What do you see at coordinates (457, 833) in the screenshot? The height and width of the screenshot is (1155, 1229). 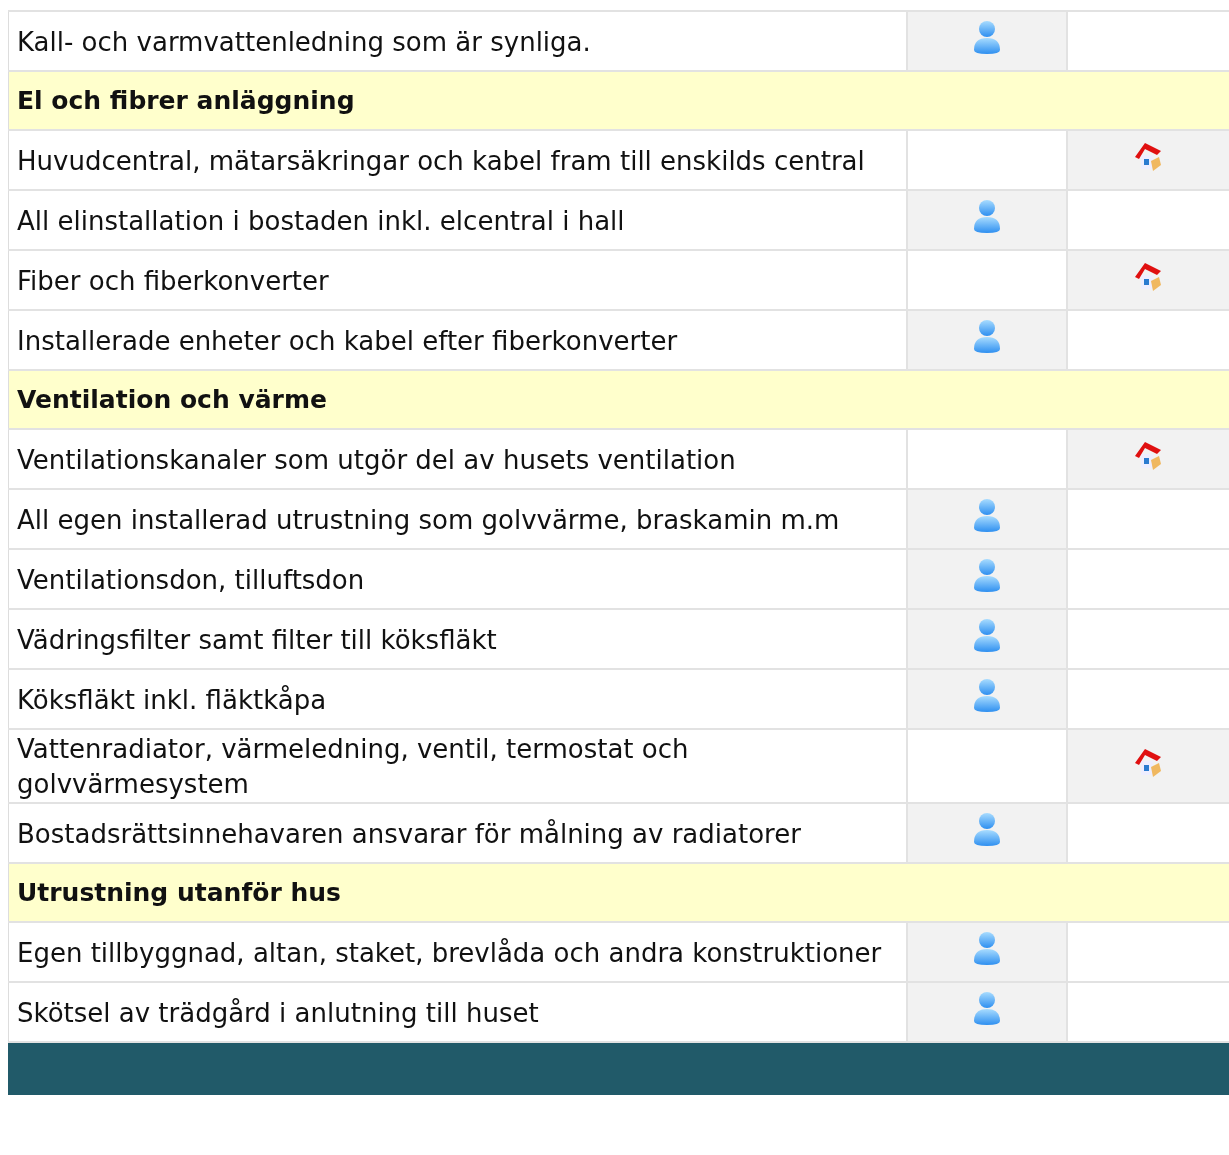 I see `table-cell: Bostadsrättsinnehavaren ansvarar för målning av radiatorer` at bounding box center [457, 833].